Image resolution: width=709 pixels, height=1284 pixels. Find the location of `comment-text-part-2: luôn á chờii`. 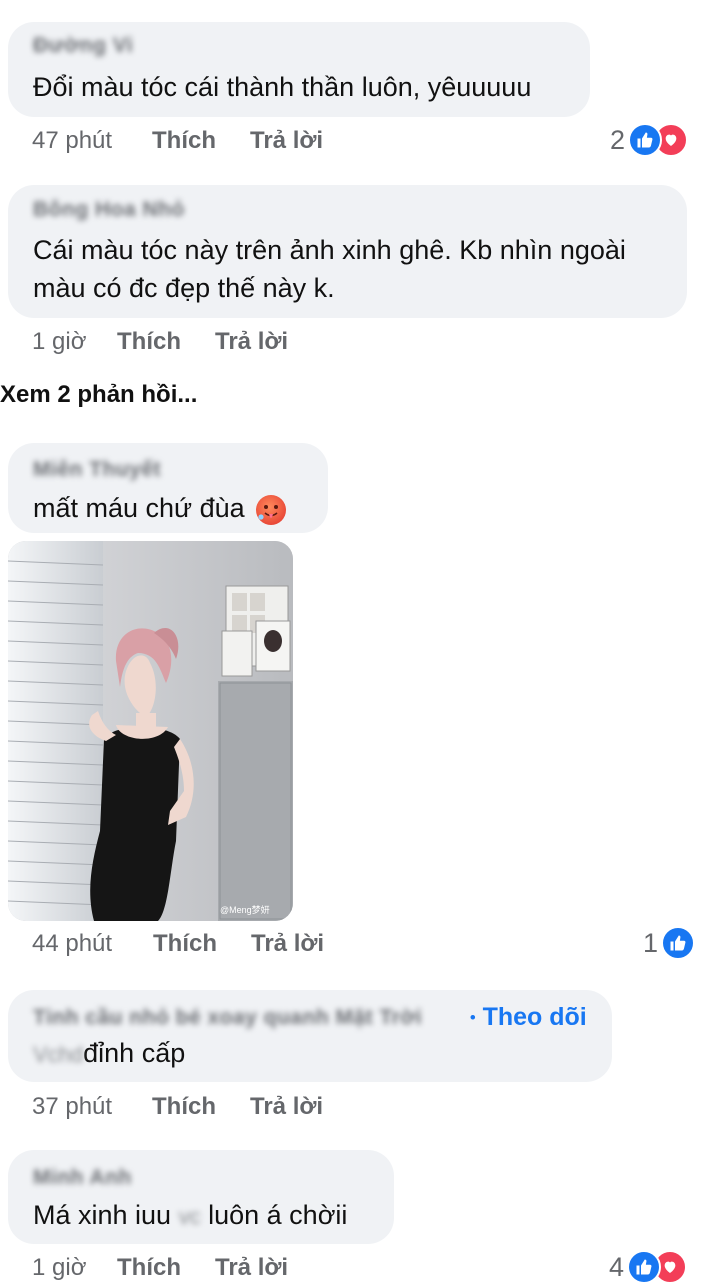

comment-text-part-2: luôn á chờii is located at coordinates (278, 1215).